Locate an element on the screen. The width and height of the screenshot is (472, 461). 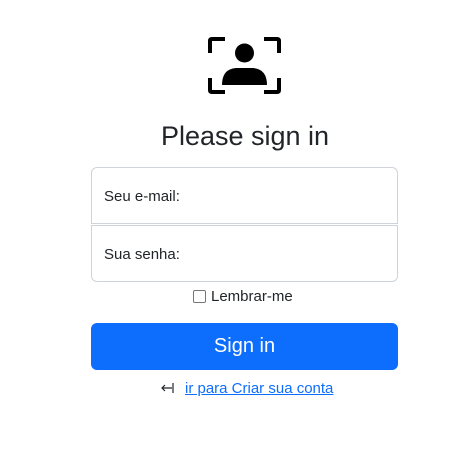
password-input is located at coordinates (244, 253).